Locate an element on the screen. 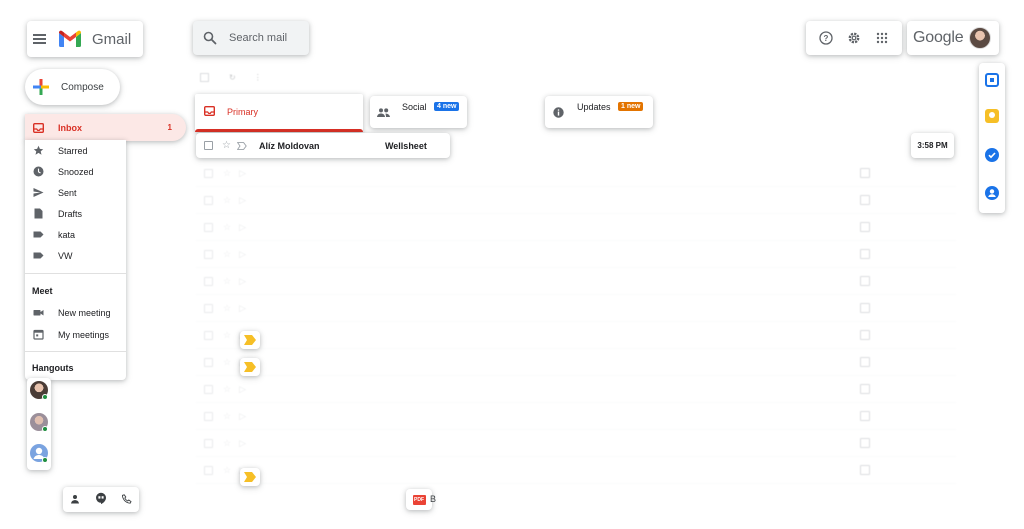 This screenshot has height=529, width=1024. meet-new-meeting: New meeting is located at coordinates (75, 312).